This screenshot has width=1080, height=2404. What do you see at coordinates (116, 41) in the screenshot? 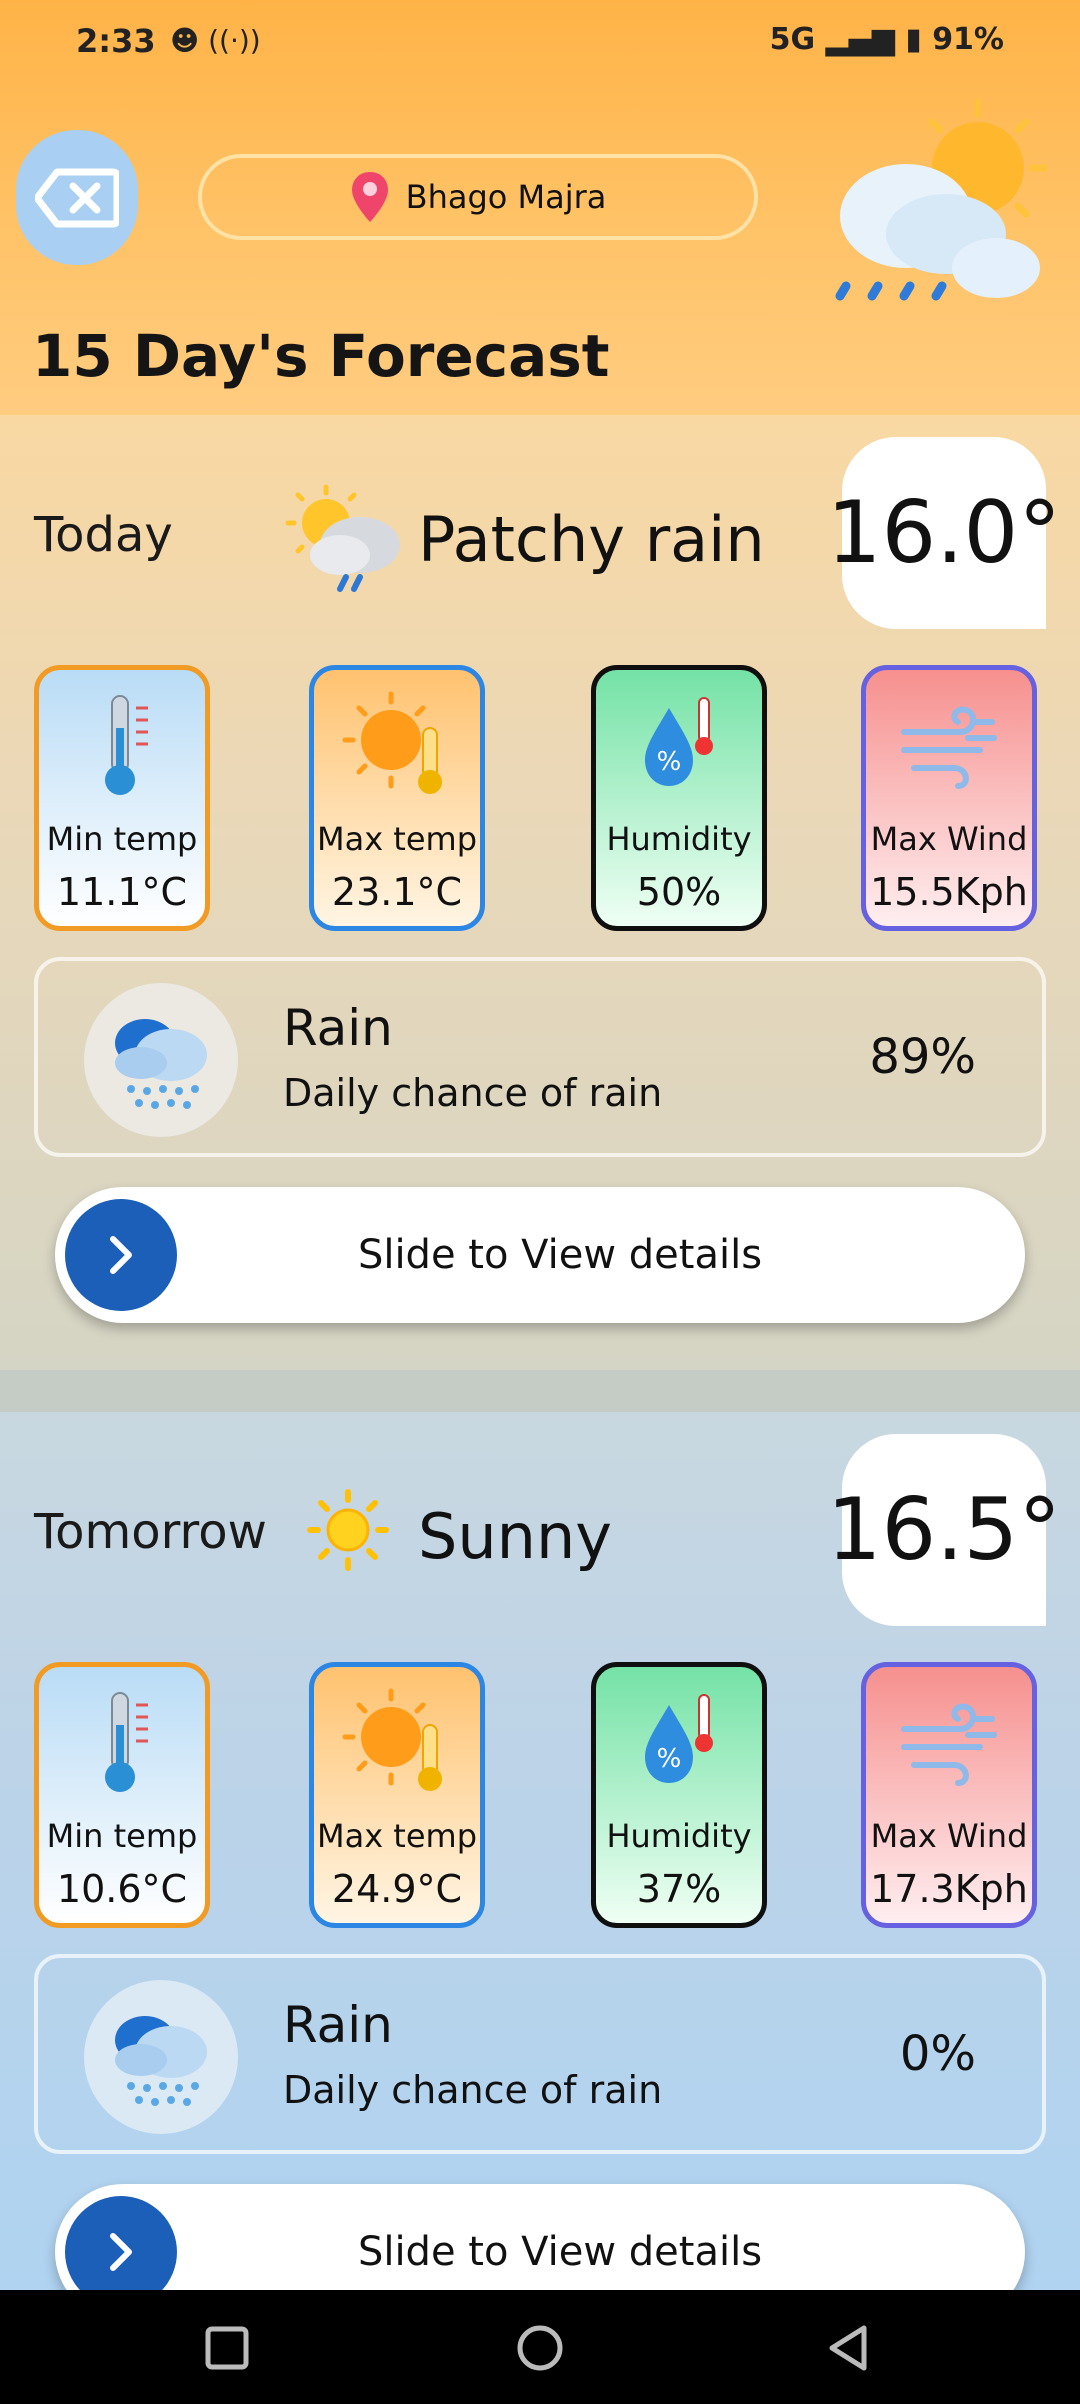
I see `status-time: 2:33` at bounding box center [116, 41].